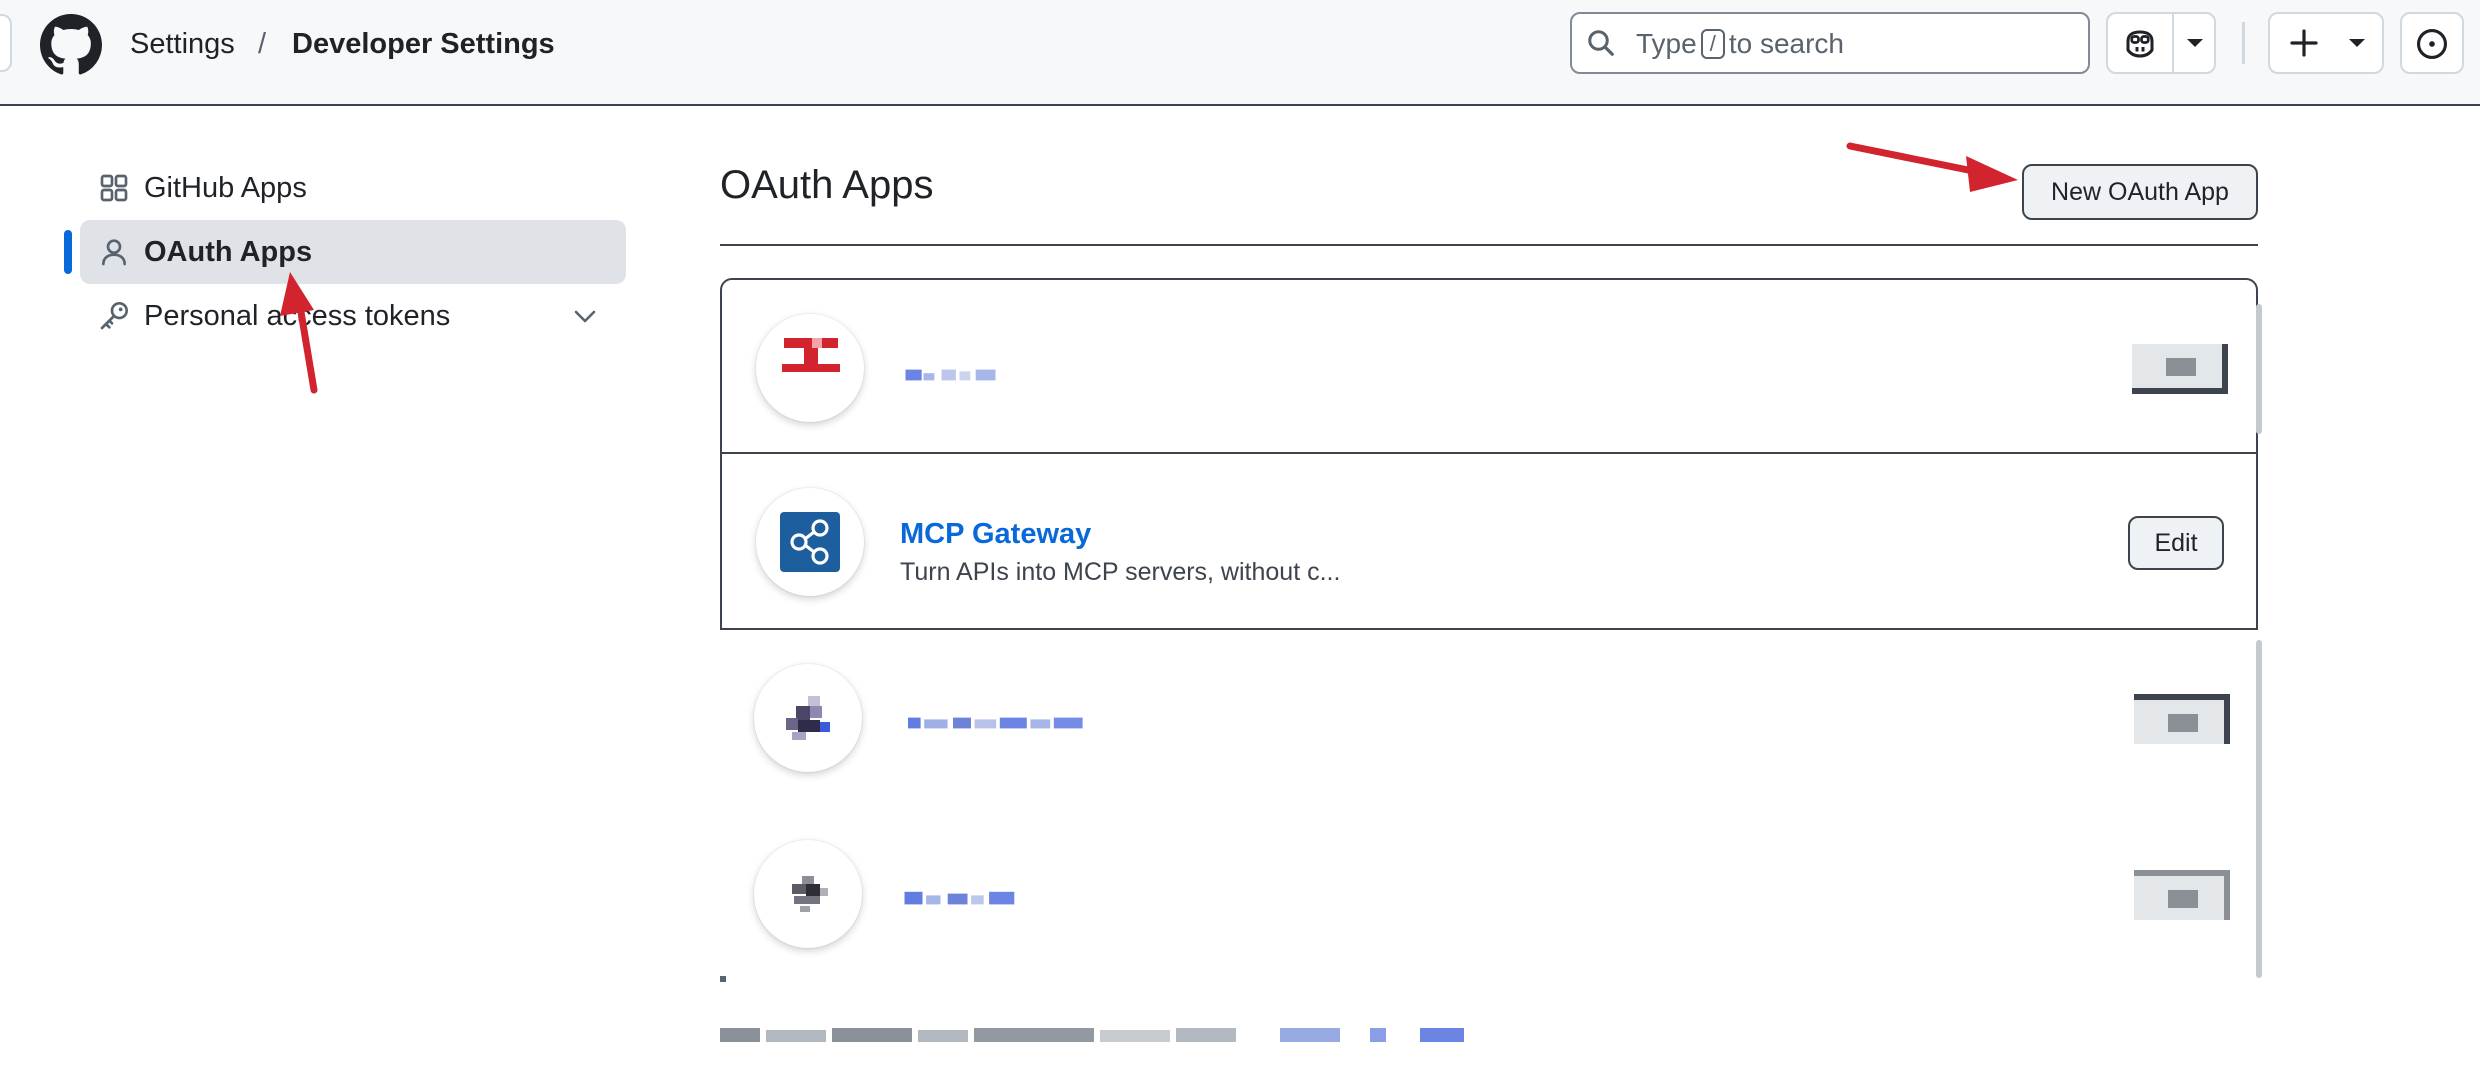 The image size is (2480, 1084). Describe the element at coordinates (1712, 44) in the screenshot. I see `search-shortcut-key: /` at that location.